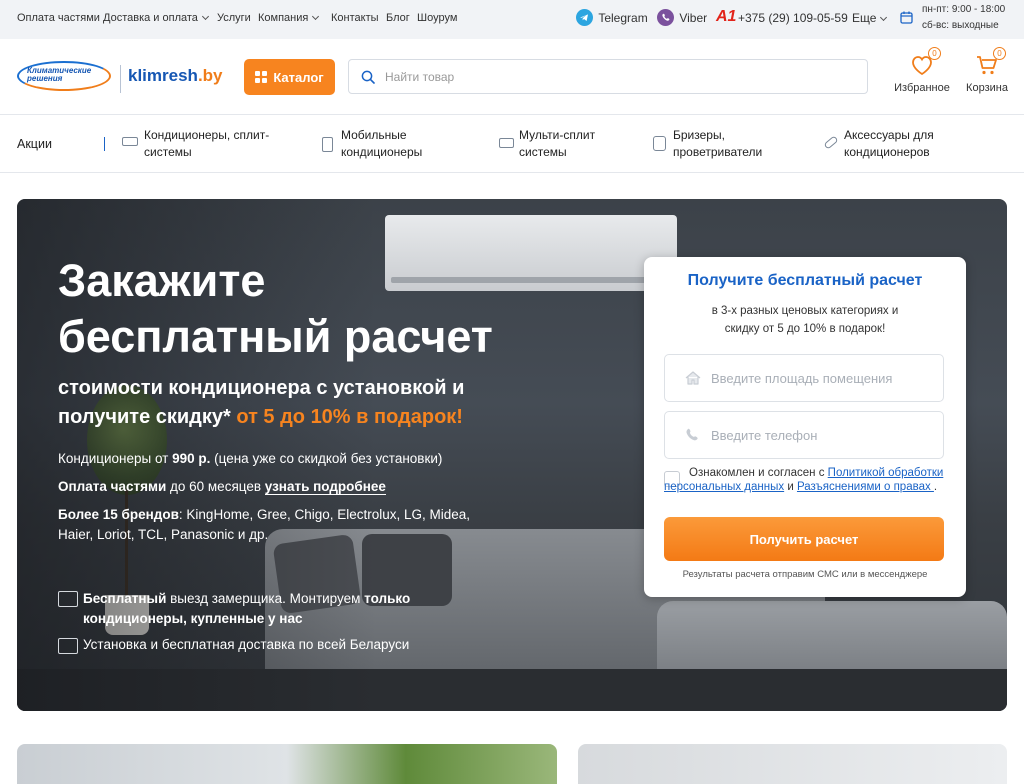 This screenshot has height=784, width=1024. I want to click on price-text: Кондиционеры от, so click(115, 458).